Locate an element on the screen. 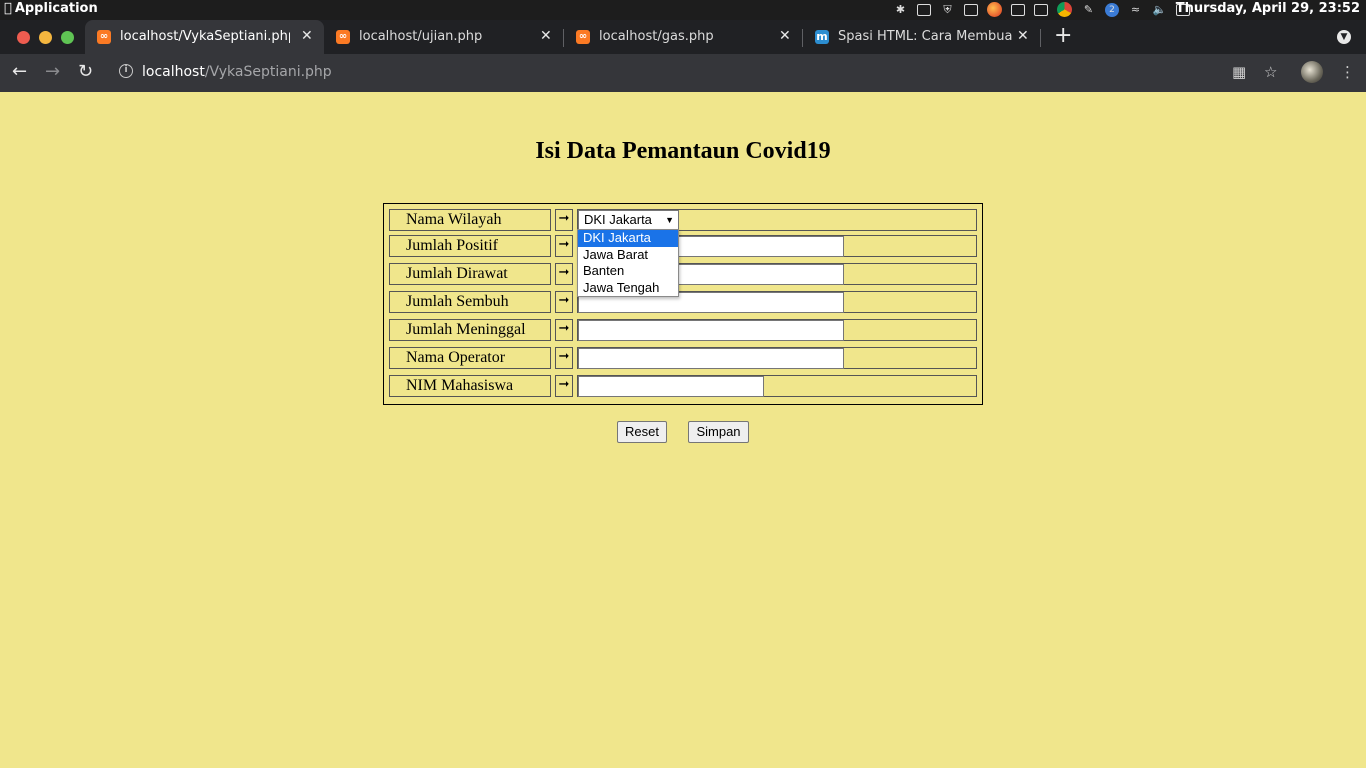  window-close-icon is located at coordinates (23, 37).